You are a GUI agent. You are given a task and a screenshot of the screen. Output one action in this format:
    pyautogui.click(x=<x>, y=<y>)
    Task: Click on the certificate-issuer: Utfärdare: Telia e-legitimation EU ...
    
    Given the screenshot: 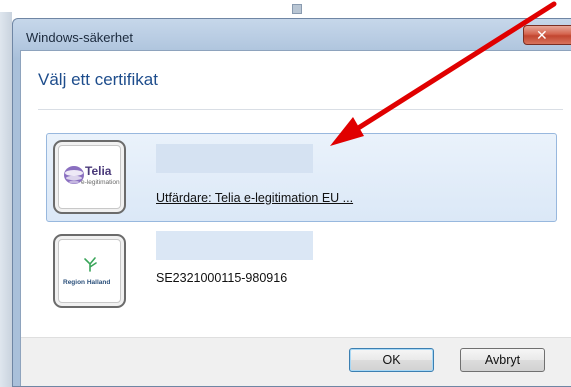 What is the action you would take?
    pyautogui.click(x=255, y=198)
    